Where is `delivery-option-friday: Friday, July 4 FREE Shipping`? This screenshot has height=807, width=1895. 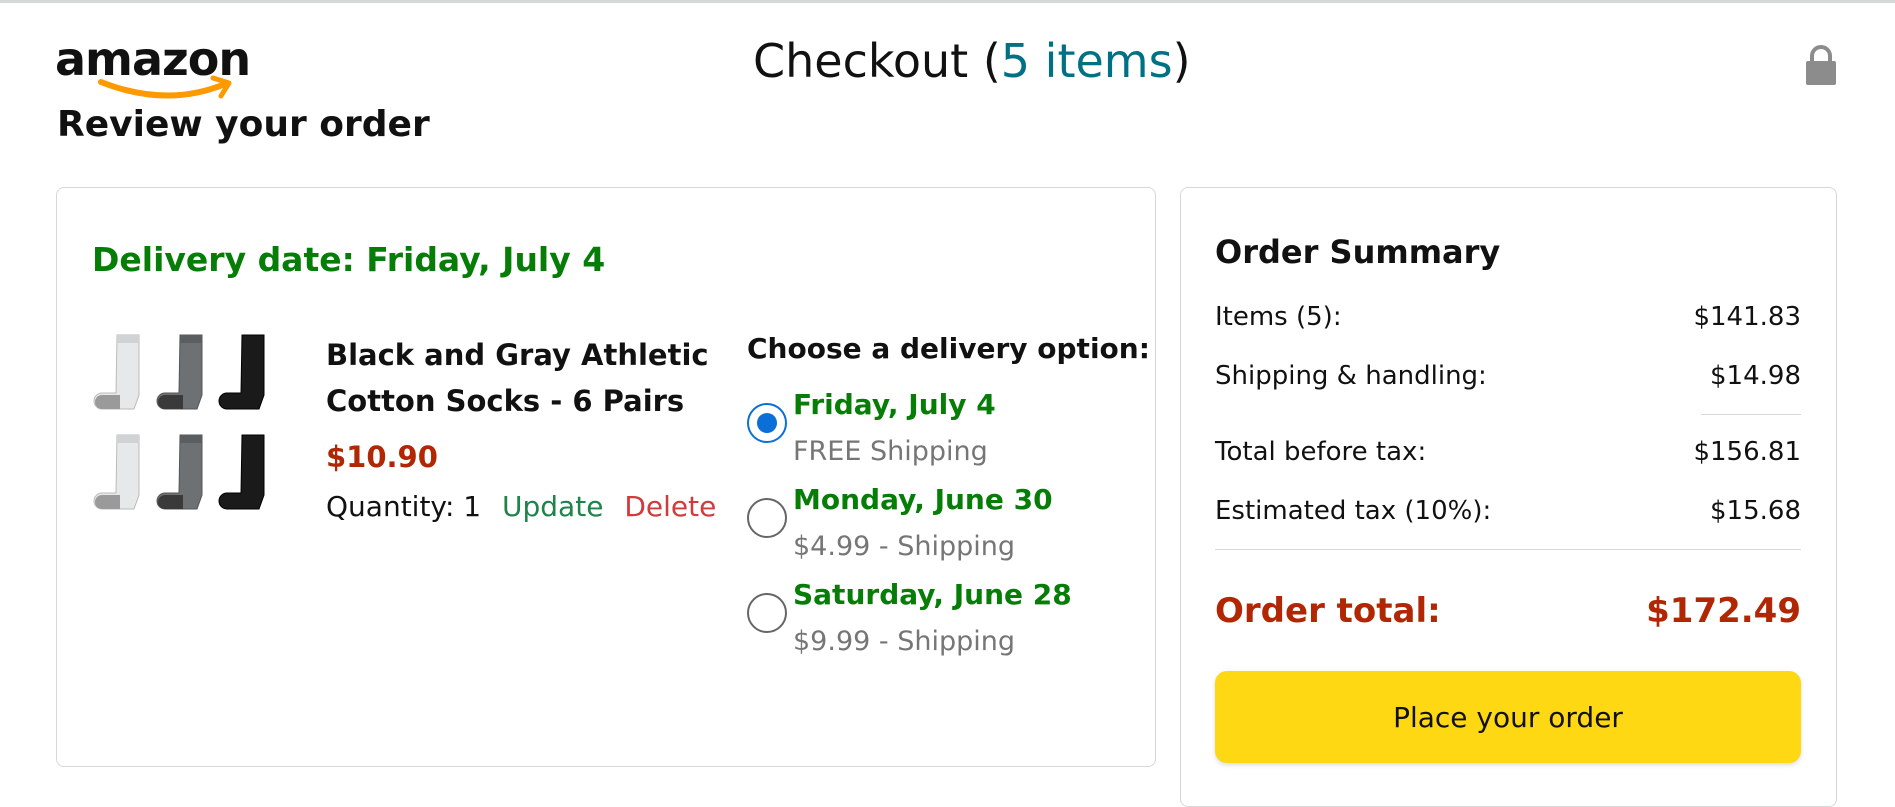
delivery-option-friday: Friday, July 4 FREE Shipping is located at coordinates (947, 438).